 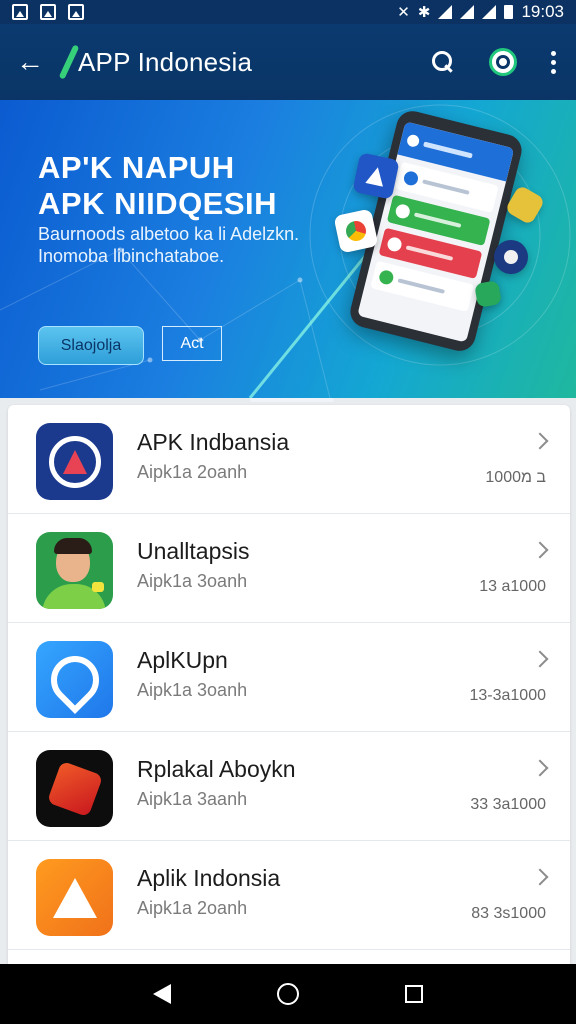 I want to click on app-title: APP Indonesia, so click(x=165, y=61).